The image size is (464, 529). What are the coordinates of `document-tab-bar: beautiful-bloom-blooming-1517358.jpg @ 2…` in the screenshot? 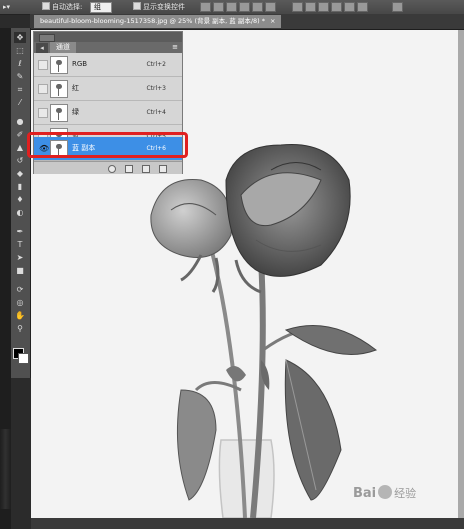 It's located at (247, 22).